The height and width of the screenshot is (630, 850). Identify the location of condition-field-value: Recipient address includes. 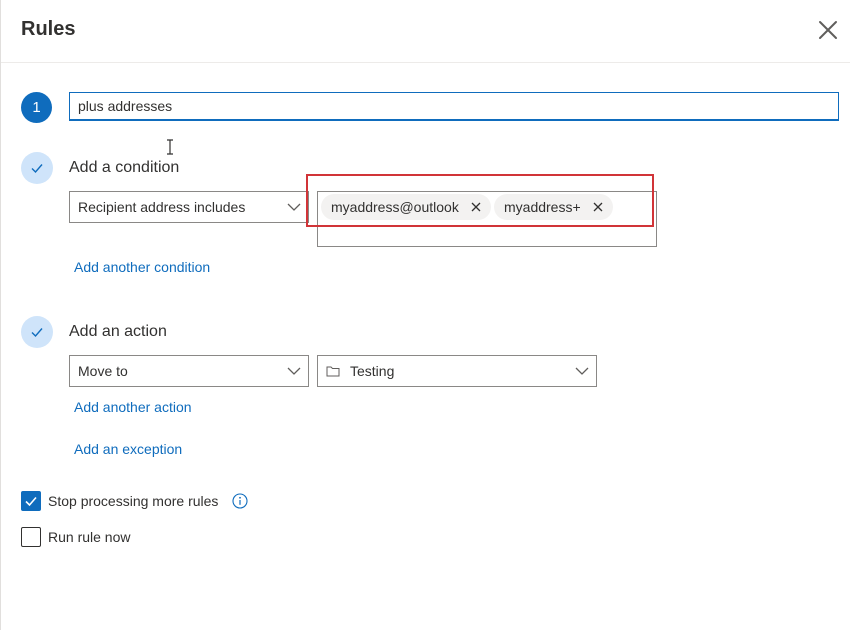
(162, 207).